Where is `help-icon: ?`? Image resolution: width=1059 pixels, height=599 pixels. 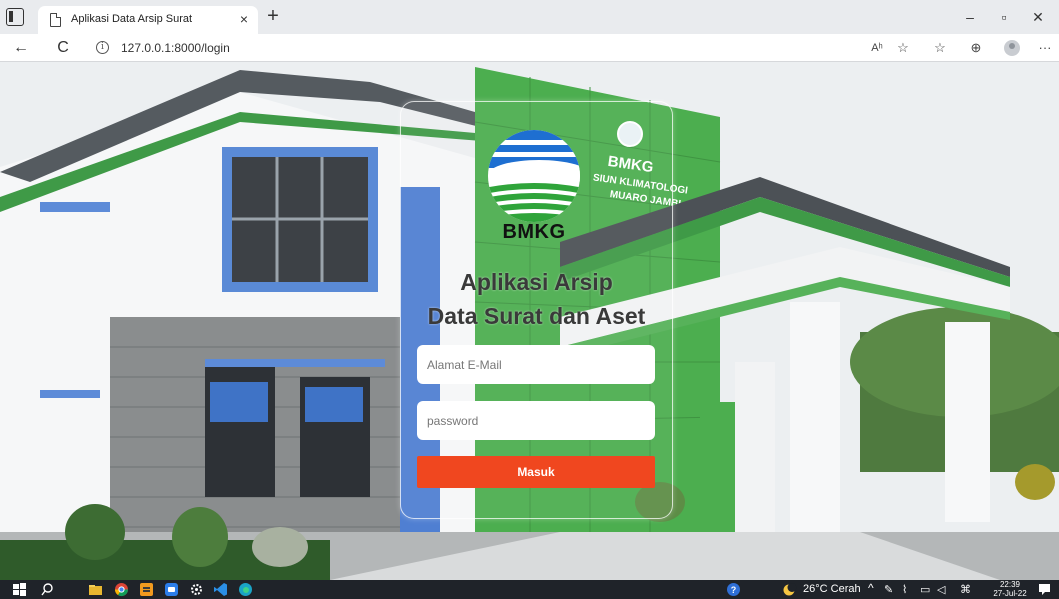
help-icon: ? is located at coordinates (733, 589).